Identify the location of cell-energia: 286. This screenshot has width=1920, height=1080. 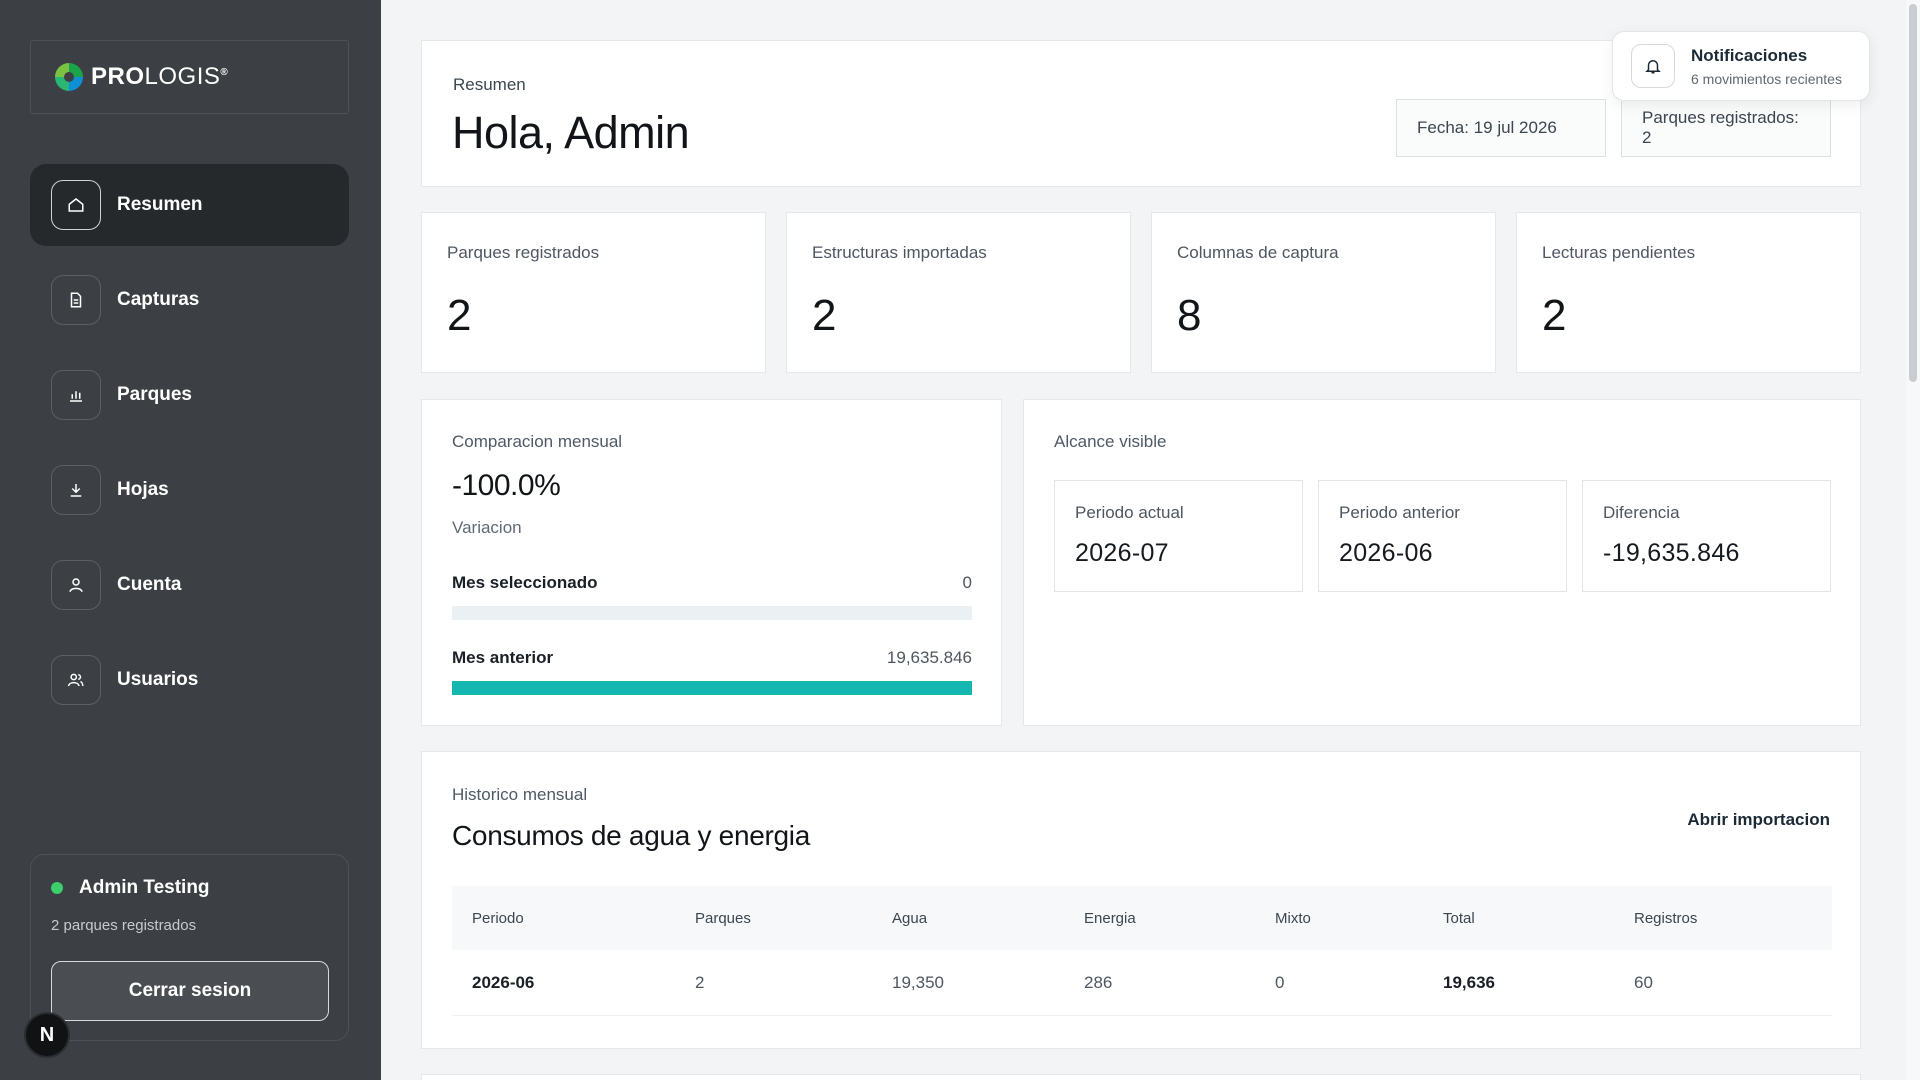
(1098, 982).